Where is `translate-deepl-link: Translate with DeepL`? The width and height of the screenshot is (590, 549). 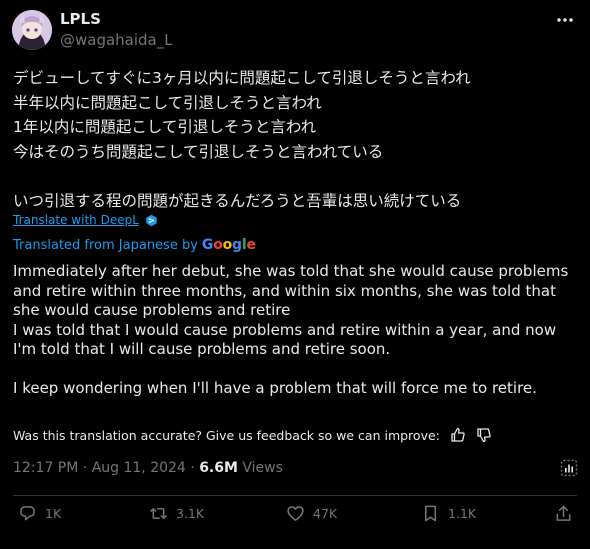 translate-deepl-link: Translate with DeepL is located at coordinates (85, 220).